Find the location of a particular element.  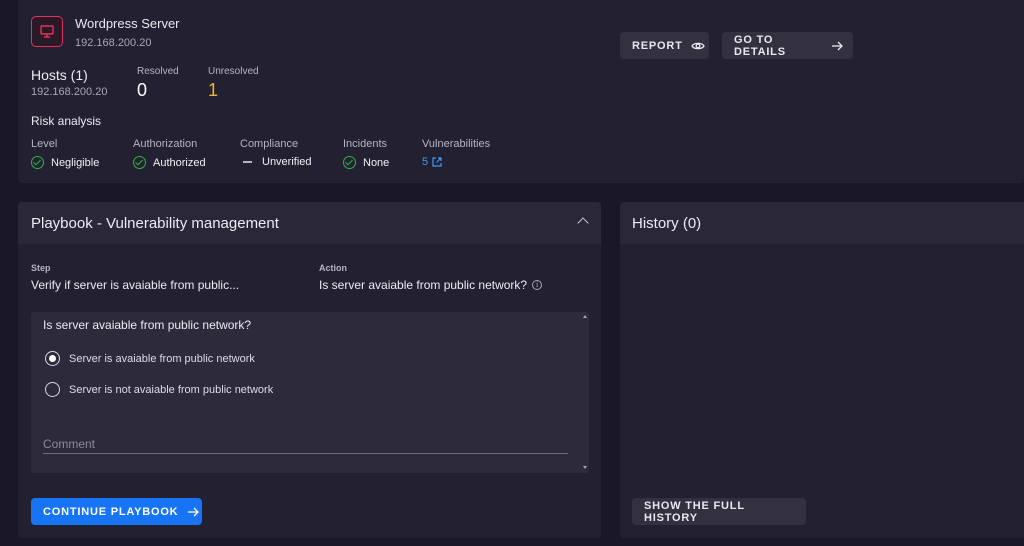

chevron-up-icon is located at coordinates (583, 223).